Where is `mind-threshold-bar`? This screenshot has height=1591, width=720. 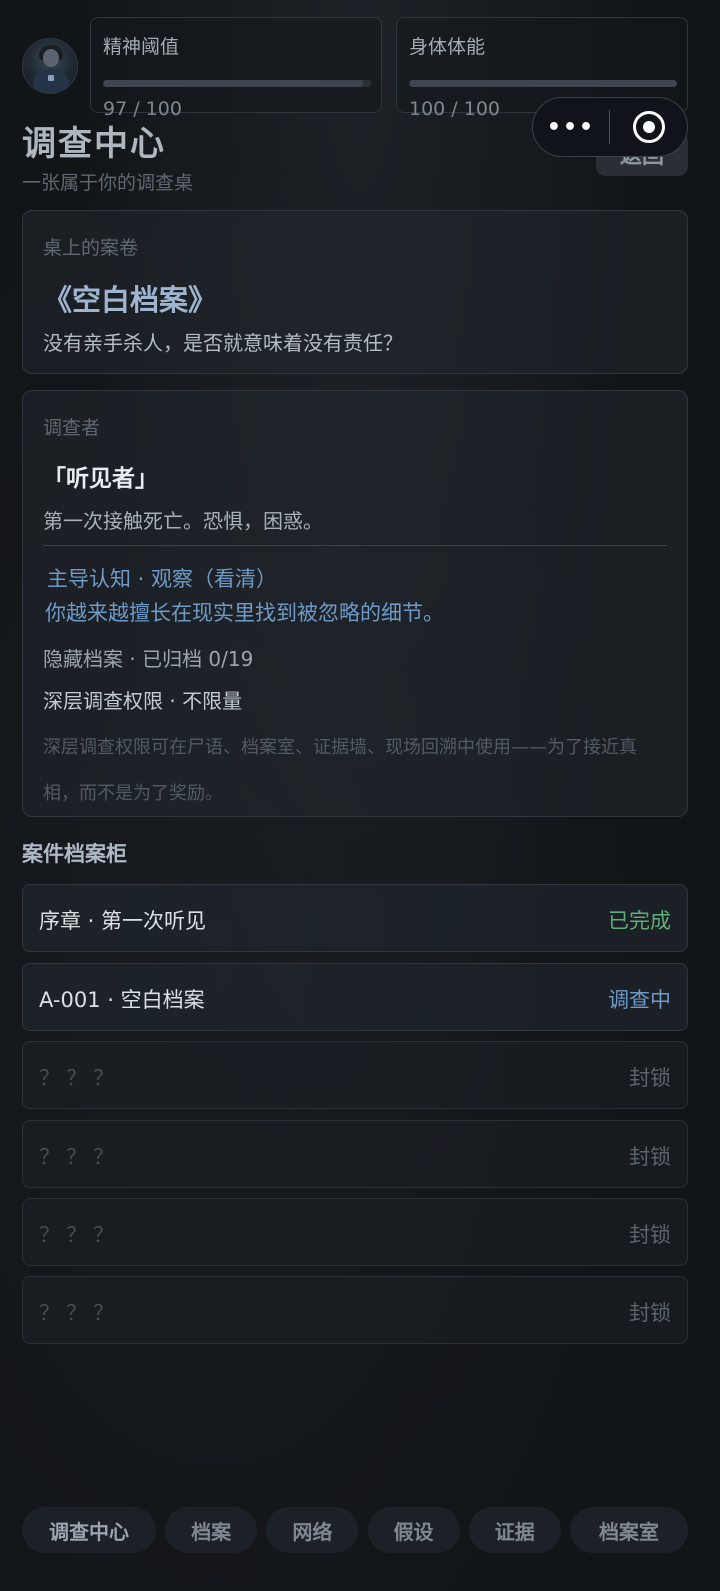
mind-threshold-bar is located at coordinates (237, 83).